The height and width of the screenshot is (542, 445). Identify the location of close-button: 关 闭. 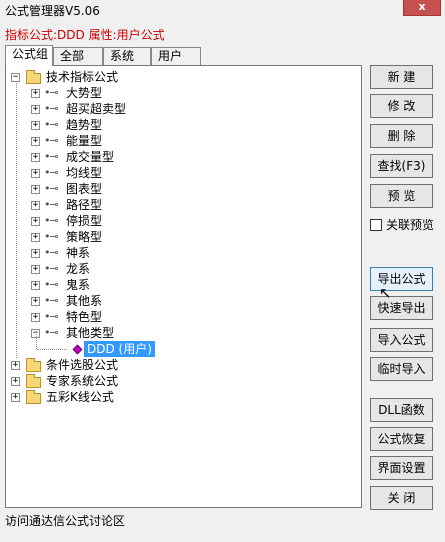
(401, 498).